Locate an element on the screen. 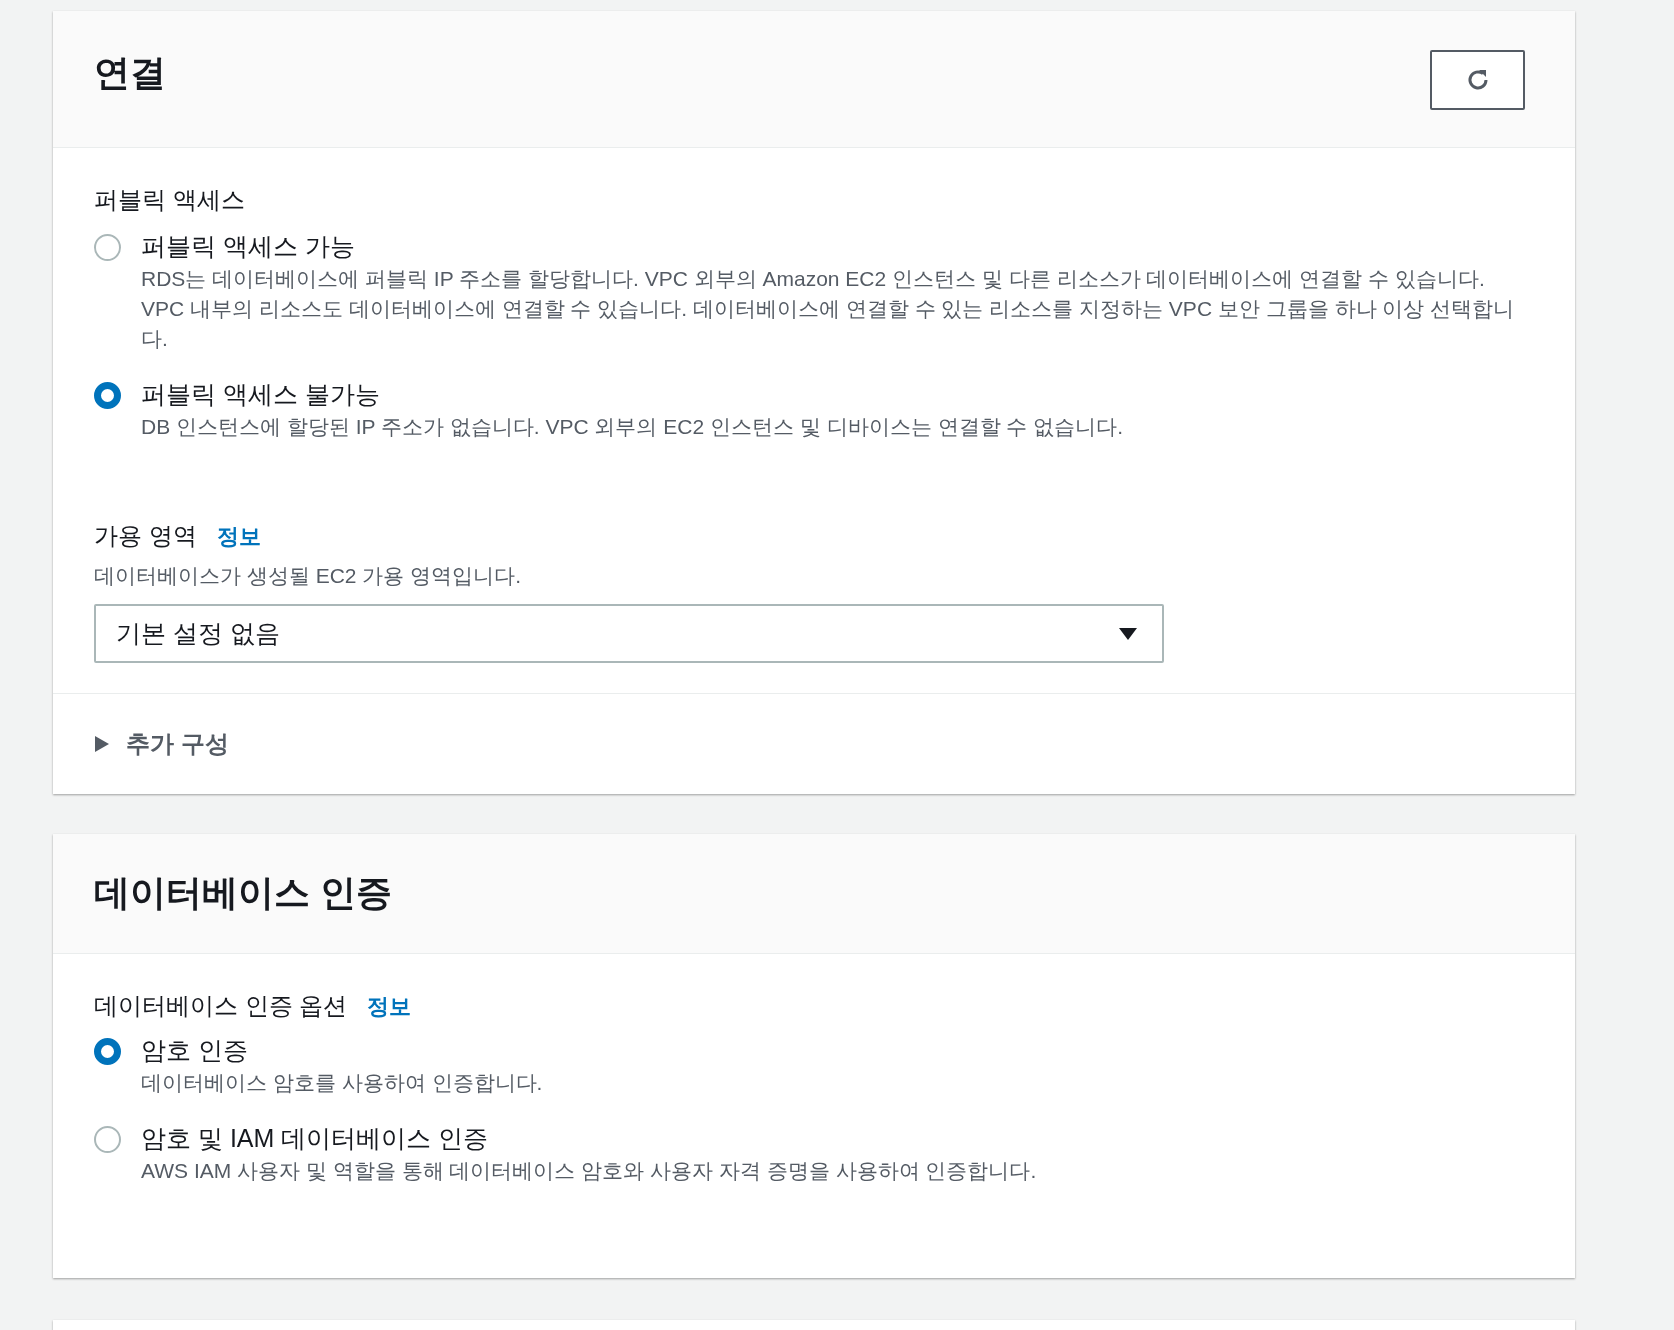 The width and height of the screenshot is (1674, 1330). section-title: 데이터베이스 인증 is located at coordinates (243, 893).